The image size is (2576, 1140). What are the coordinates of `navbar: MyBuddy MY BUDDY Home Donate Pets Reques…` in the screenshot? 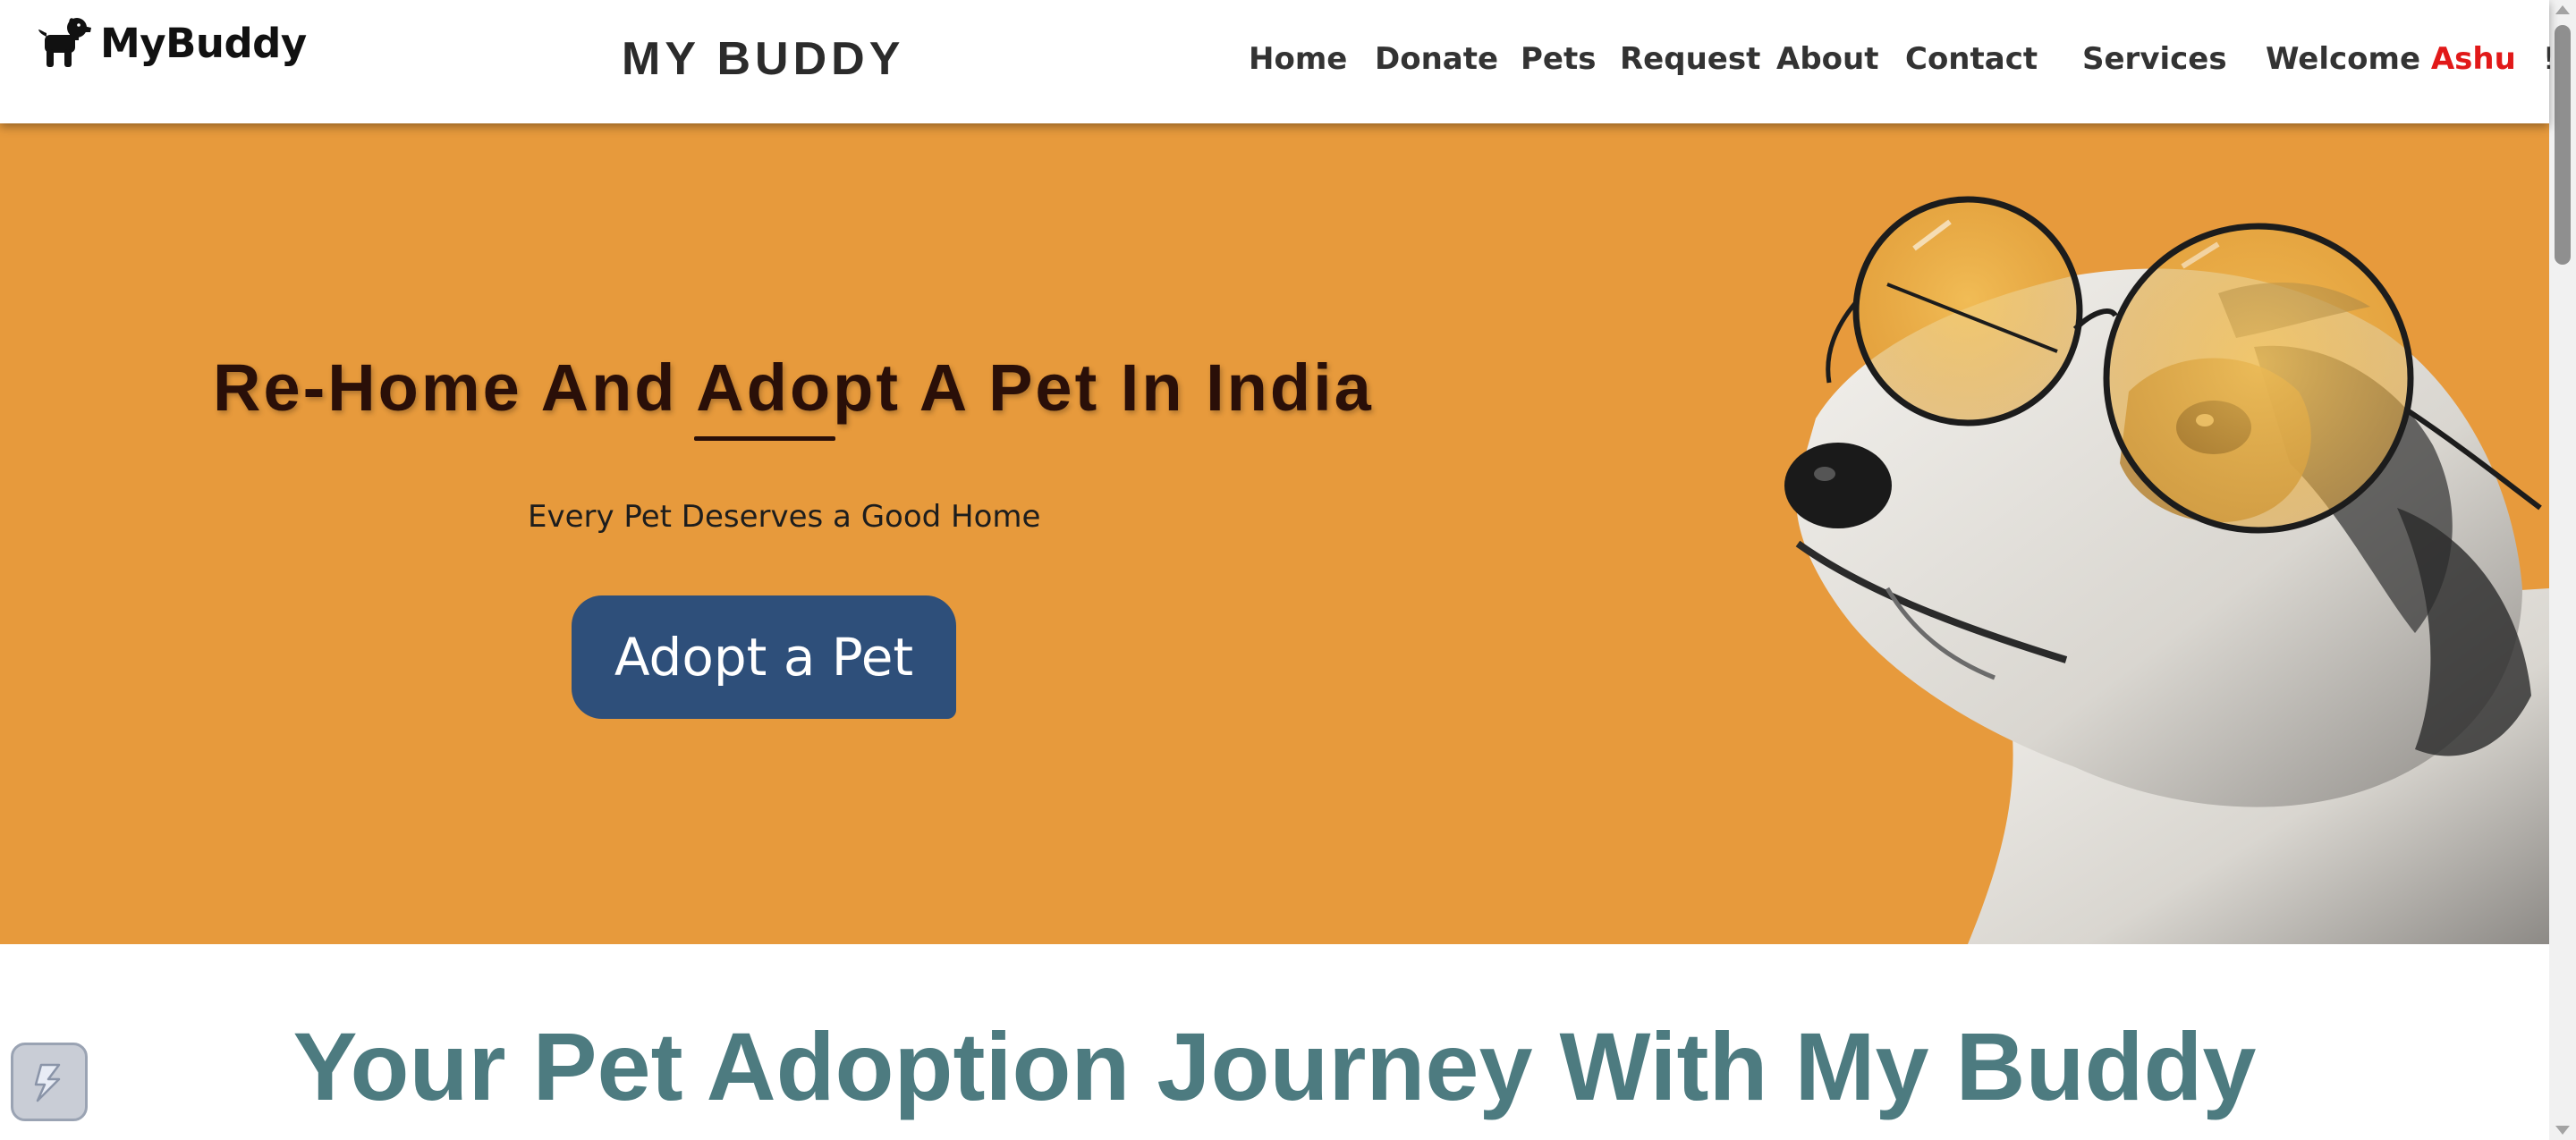 It's located at (1277, 62).